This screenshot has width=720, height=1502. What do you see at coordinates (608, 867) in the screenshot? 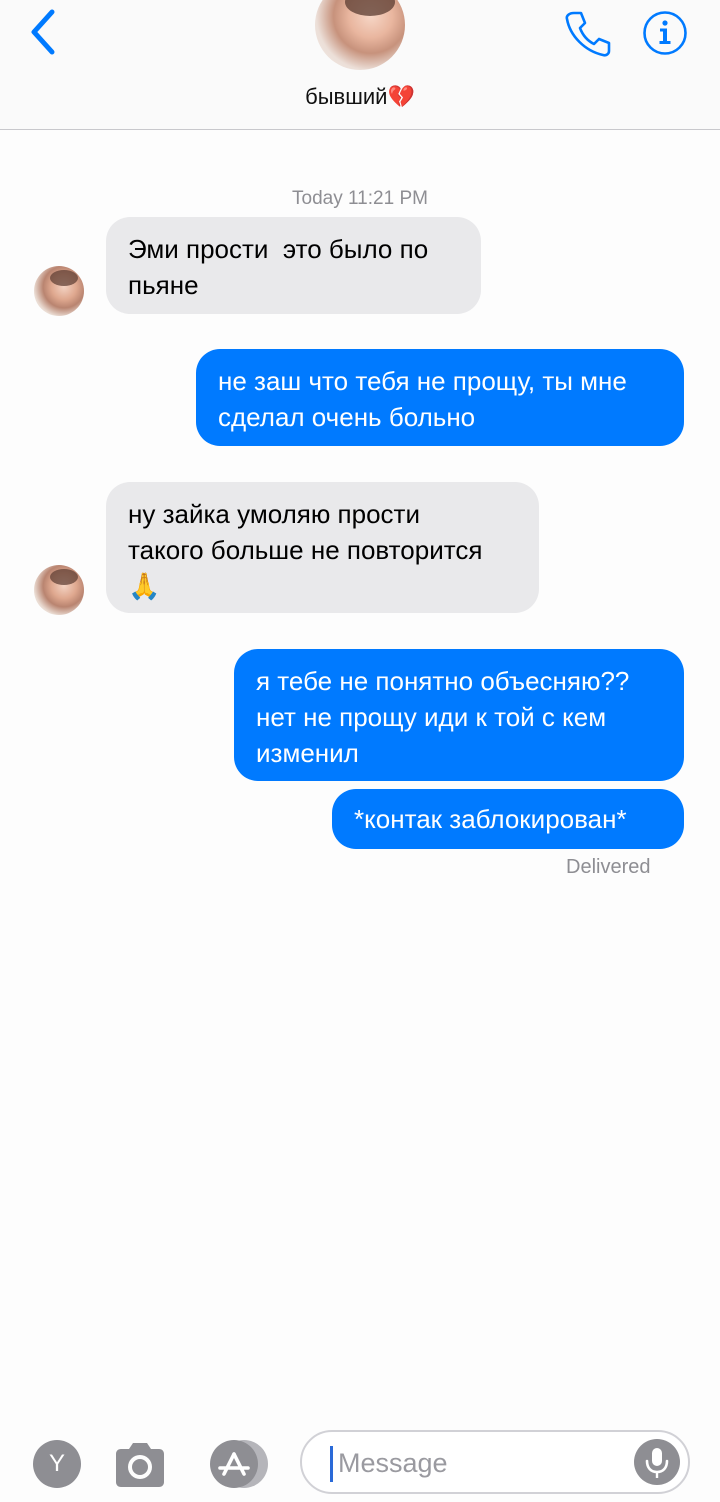
I see `delivery-status: Delivered` at bounding box center [608, 867].